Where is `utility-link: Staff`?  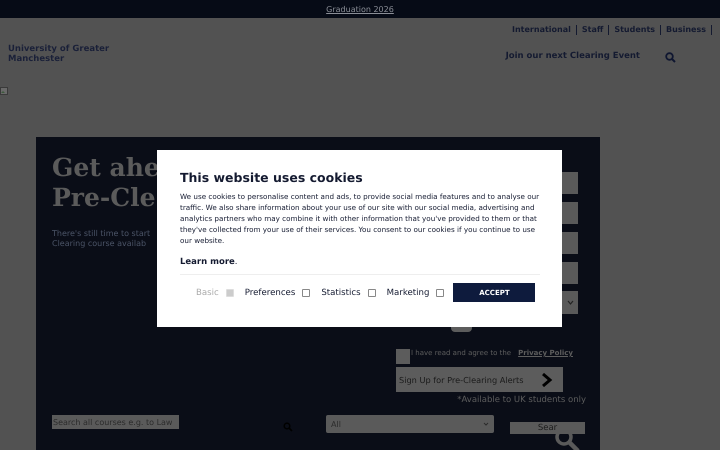
utility-link: Staff is located at coordinates (593, 30).